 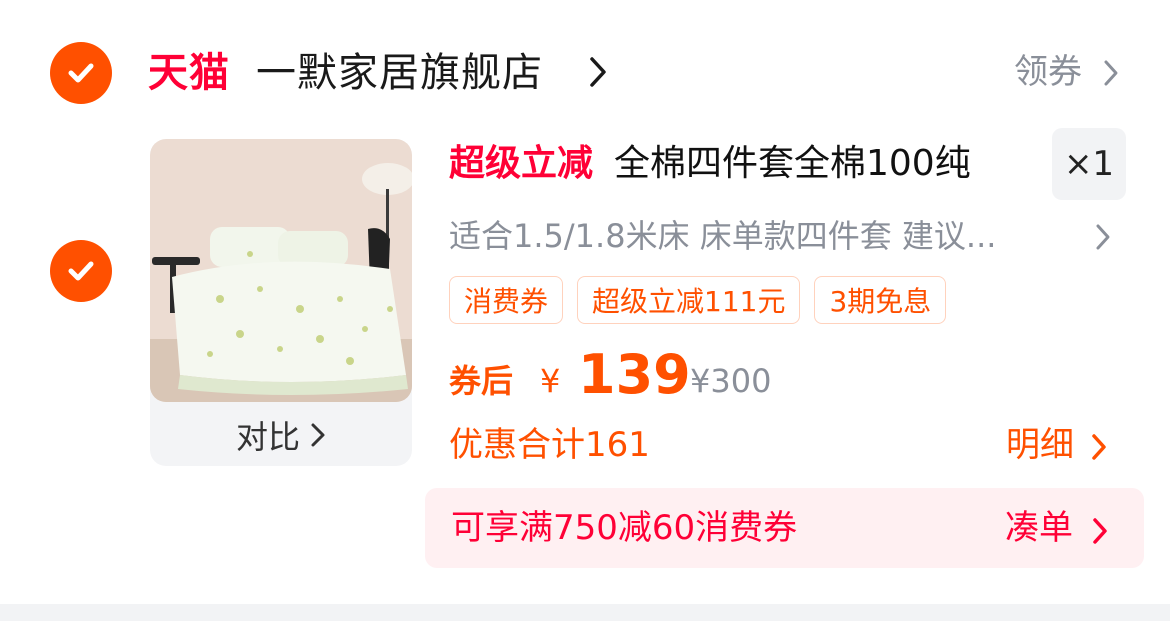 What do you see at coordinates (689, 300) in the screenshot?
I see `promo-tag-item: 超级立减111元` at bounding box center [689, 300].